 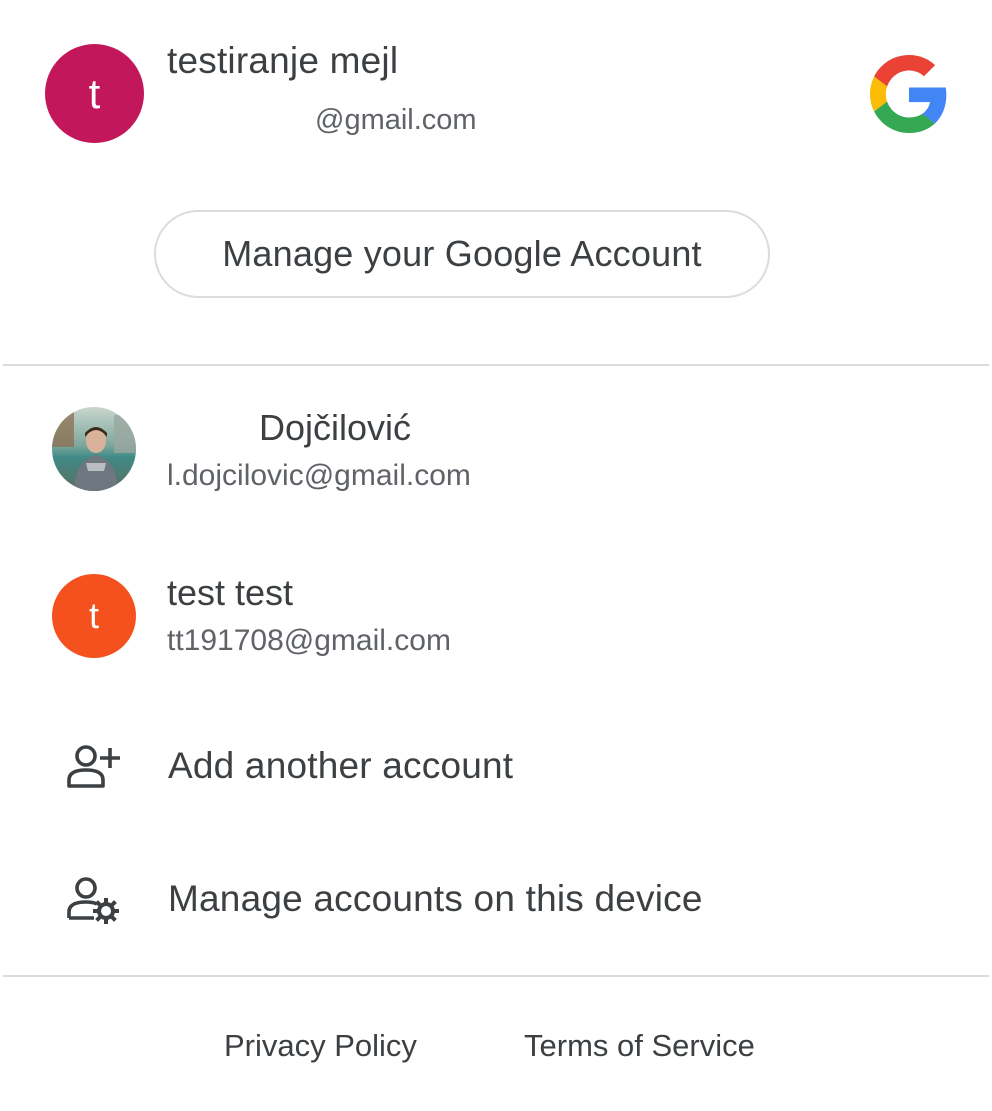 I want to click on person-add-icon, so click(x=93, y=766).